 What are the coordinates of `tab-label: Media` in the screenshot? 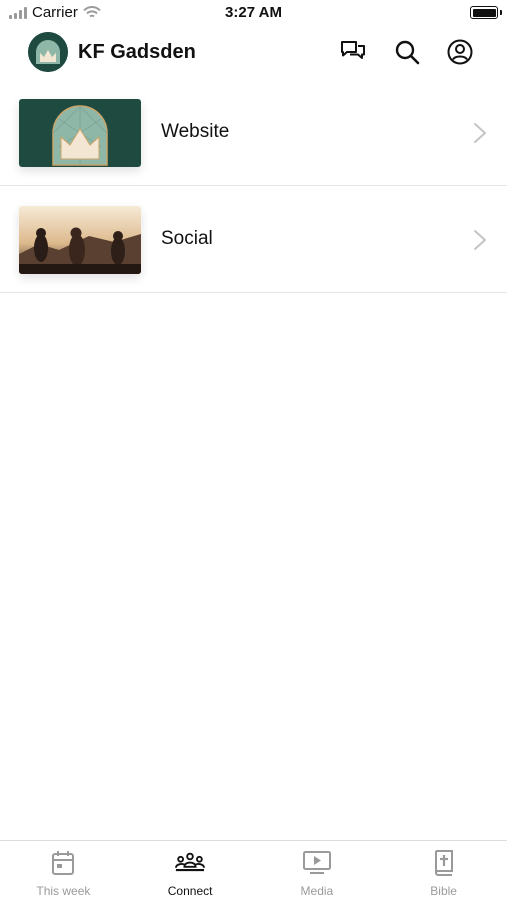 It's located at (317, 891).